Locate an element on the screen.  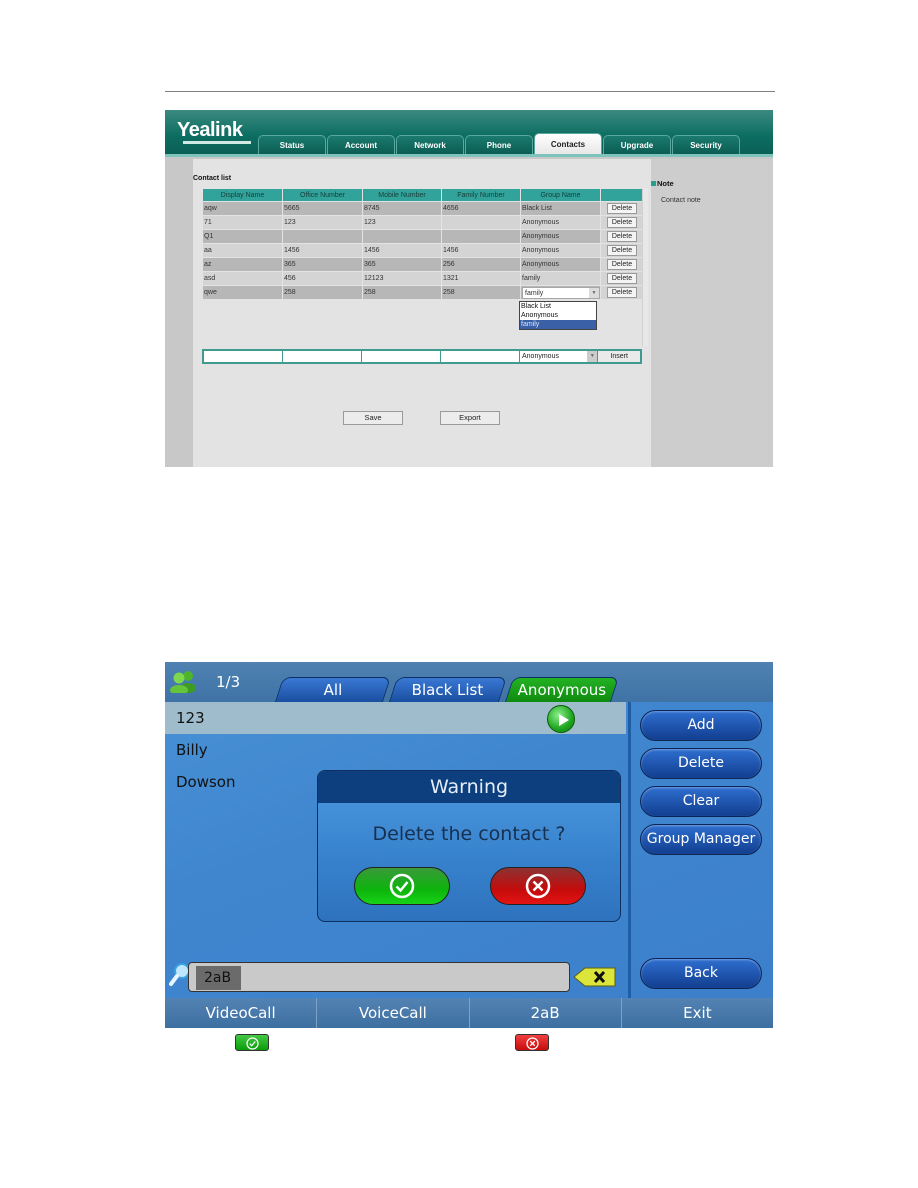
table-row: aqw 5665 8745 4656 Black List Delete is located at coordinates (422, 208).